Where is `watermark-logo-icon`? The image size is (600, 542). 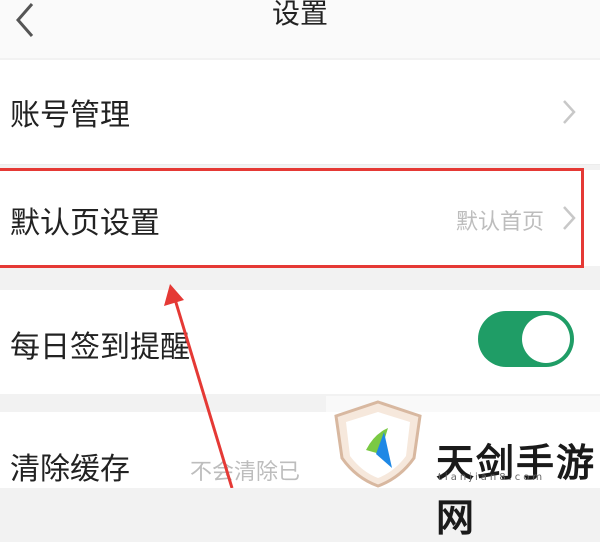 watermark-logo-icon is located at coordinates (378, 444).